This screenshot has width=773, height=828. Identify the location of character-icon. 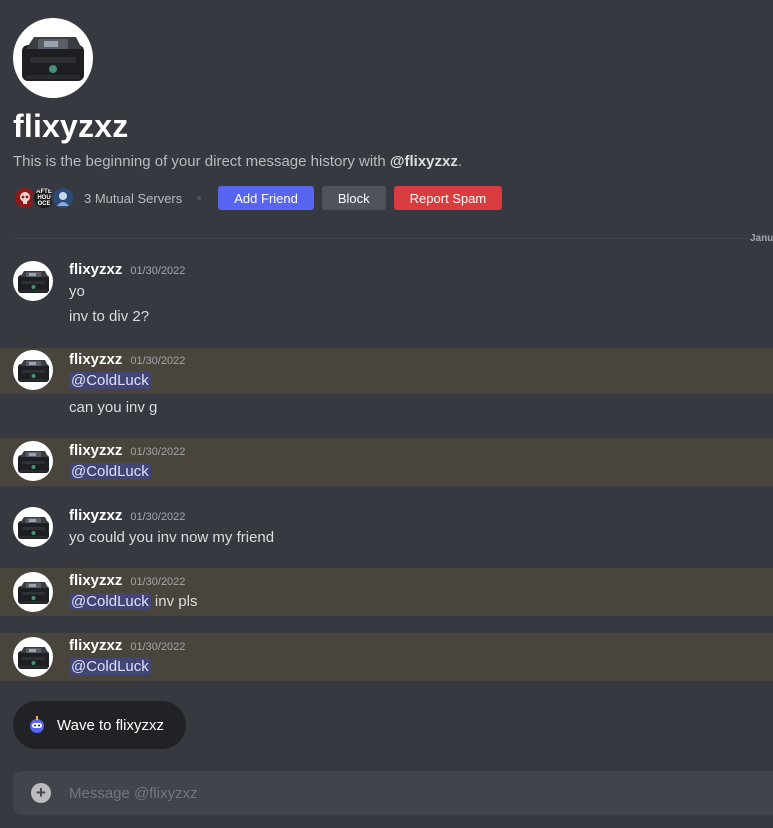
(63, 199).